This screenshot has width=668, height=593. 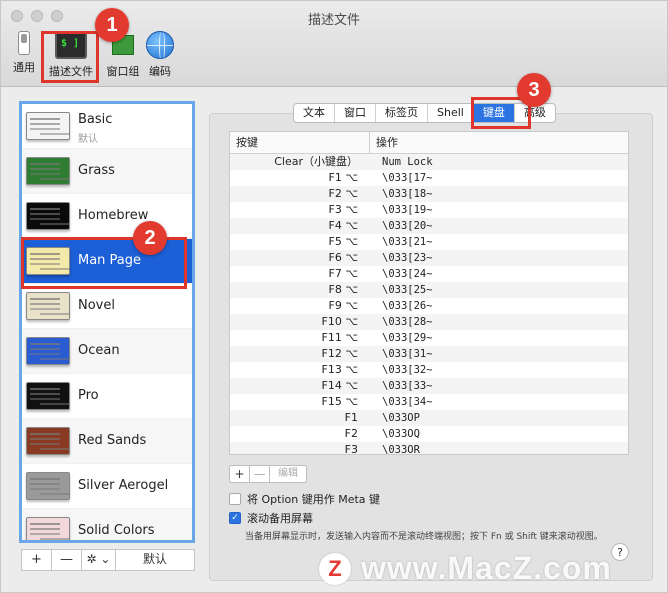 What do you see at coordinates (351, 417) in the screenshot?
I see `key-cell: F1` at bounding box center [351, 417].